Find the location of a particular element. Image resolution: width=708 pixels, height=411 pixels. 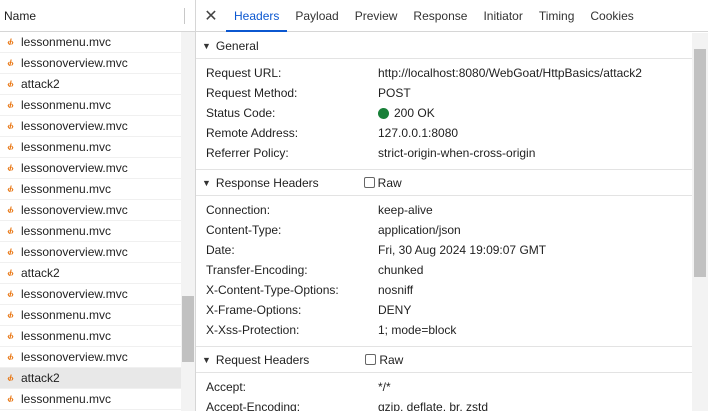

details-scroll-thumb is located at coordinates (700, 163).